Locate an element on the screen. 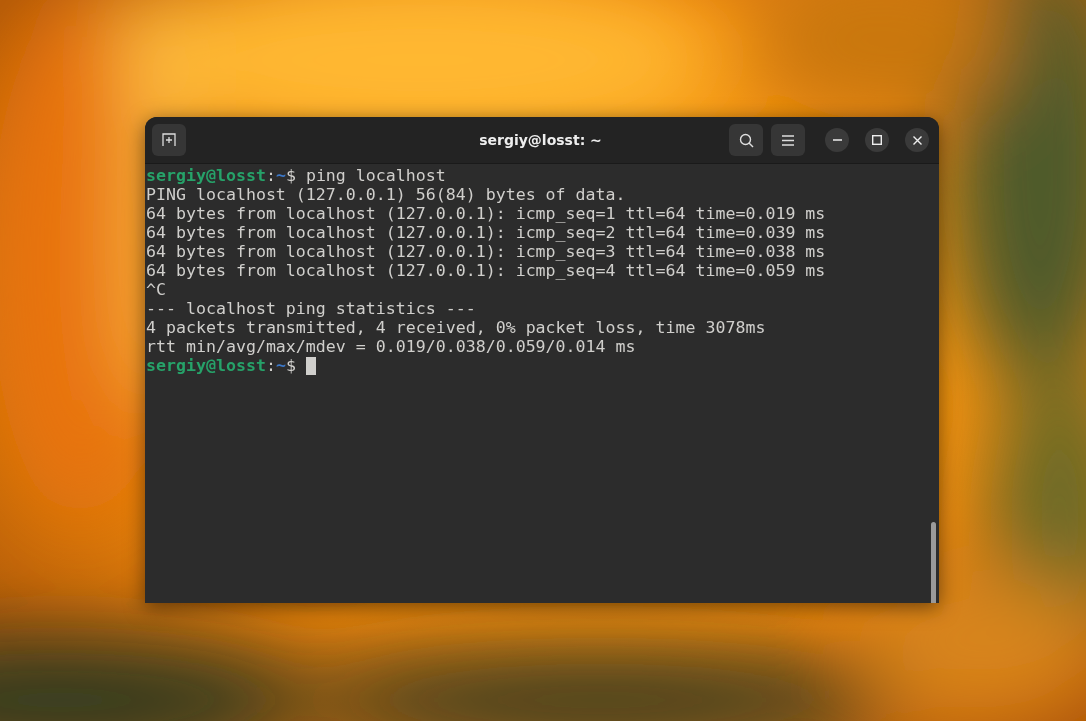 Image resolution: width=1086 pixels, height=721 pixels. minimize-icon is located at coordinates (837, 140).